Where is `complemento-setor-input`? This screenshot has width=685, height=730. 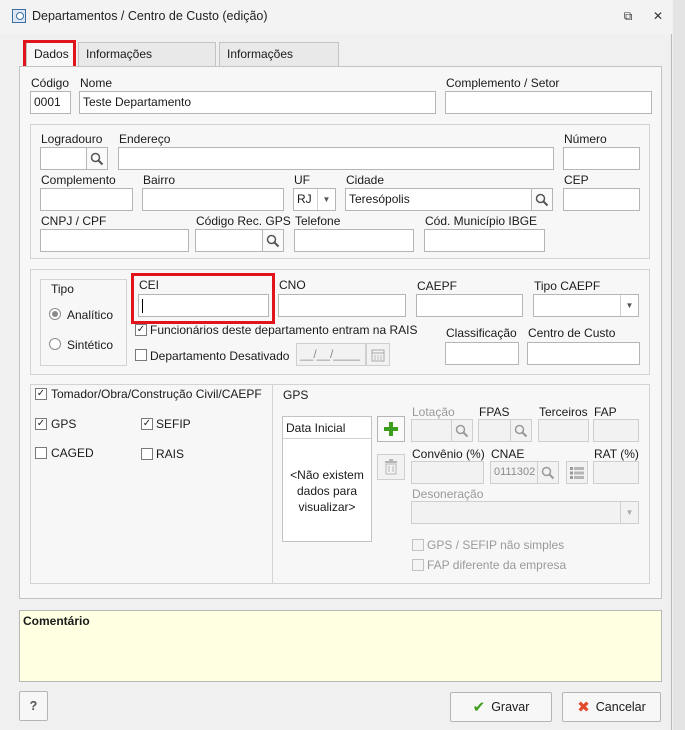 complemento-setor-input is located at coordinates (548, 102).